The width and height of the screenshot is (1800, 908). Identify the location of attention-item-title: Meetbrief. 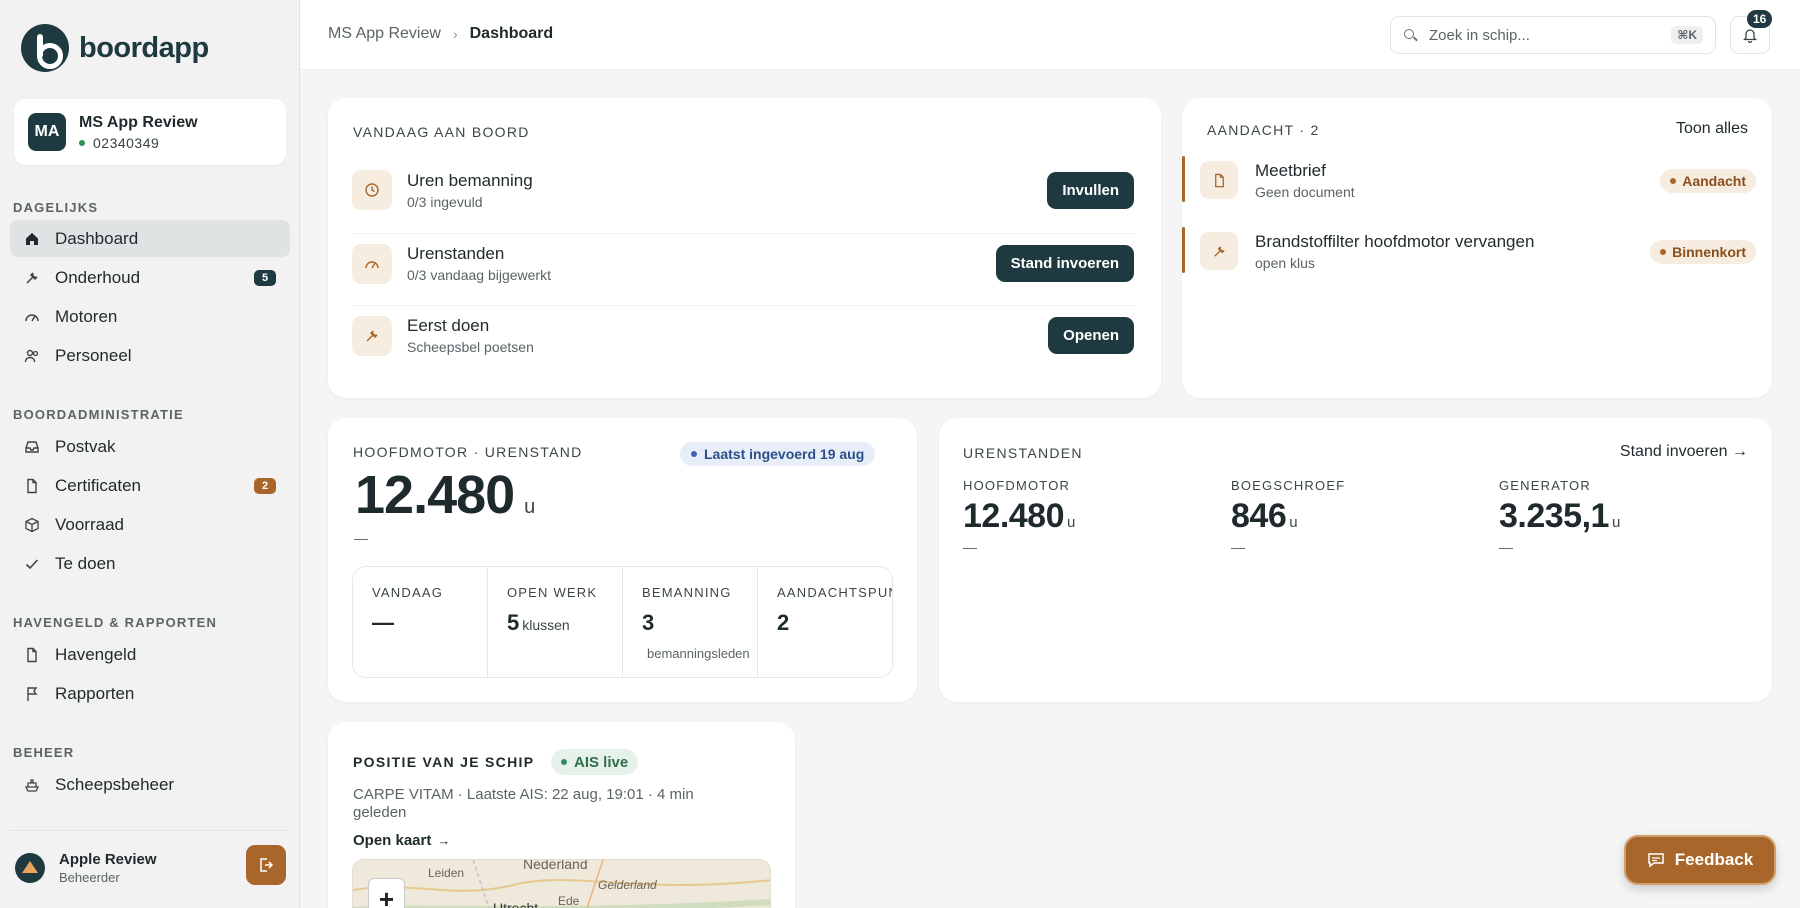
(1290, 170).